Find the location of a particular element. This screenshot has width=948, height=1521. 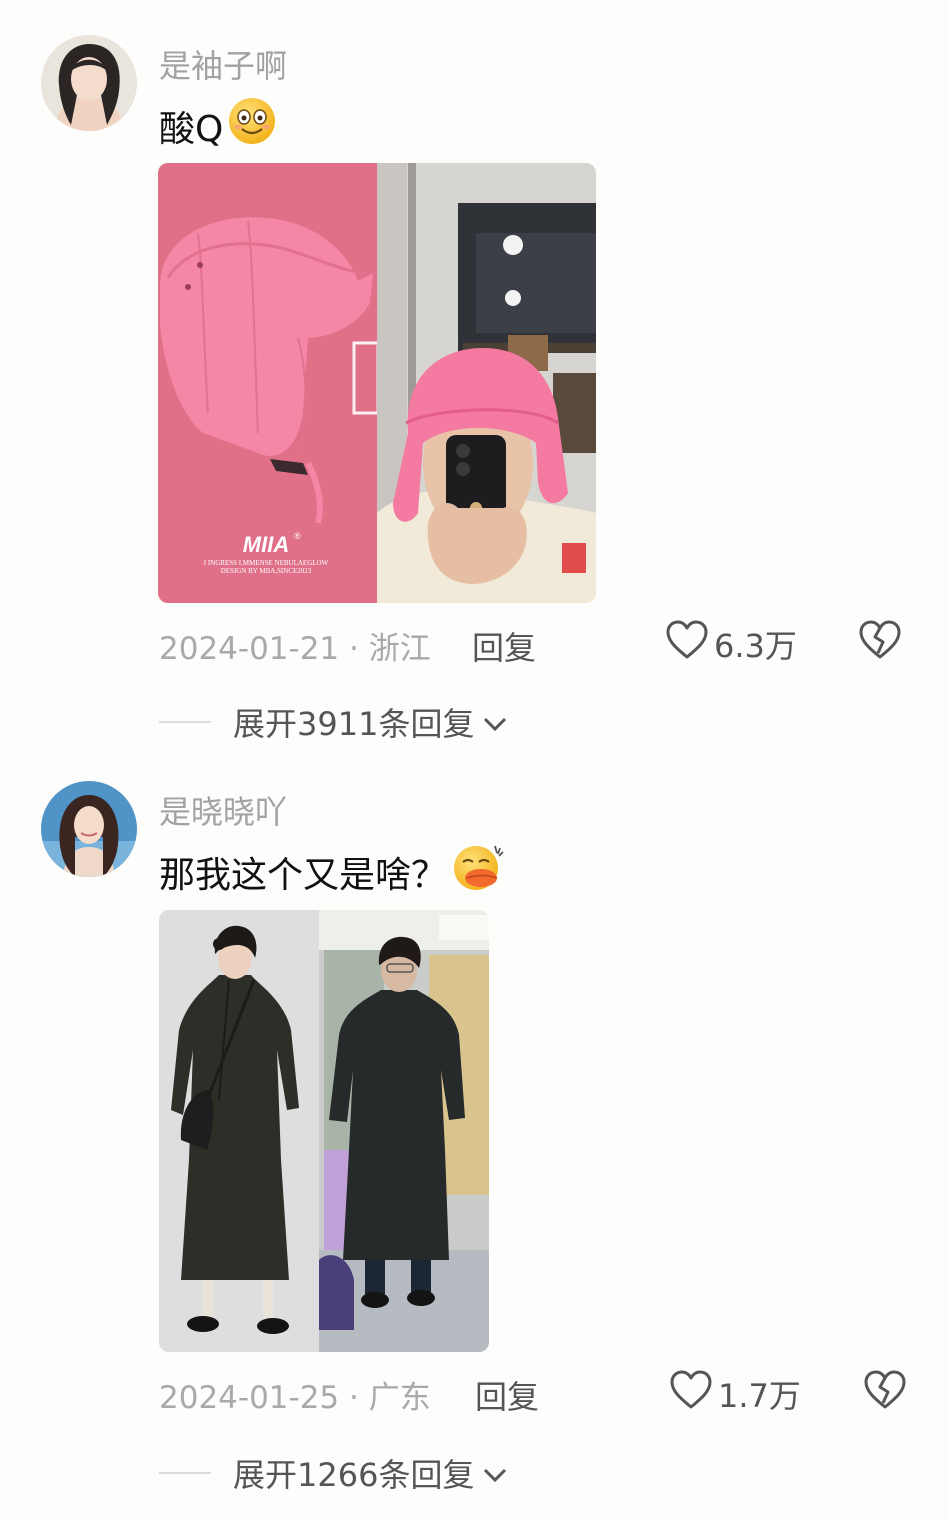

username: 是袖子啊 is located at coordinates (223, 64).